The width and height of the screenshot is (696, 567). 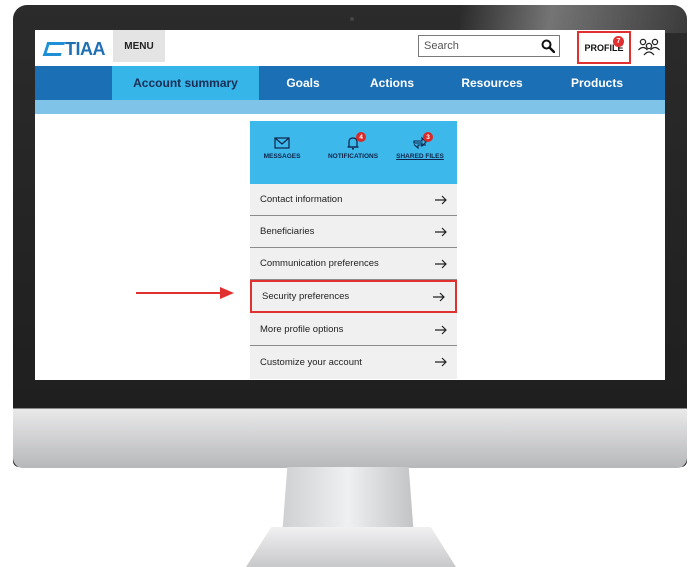 I want to click on callout-arrow-icon, so click(x=185, y=293).